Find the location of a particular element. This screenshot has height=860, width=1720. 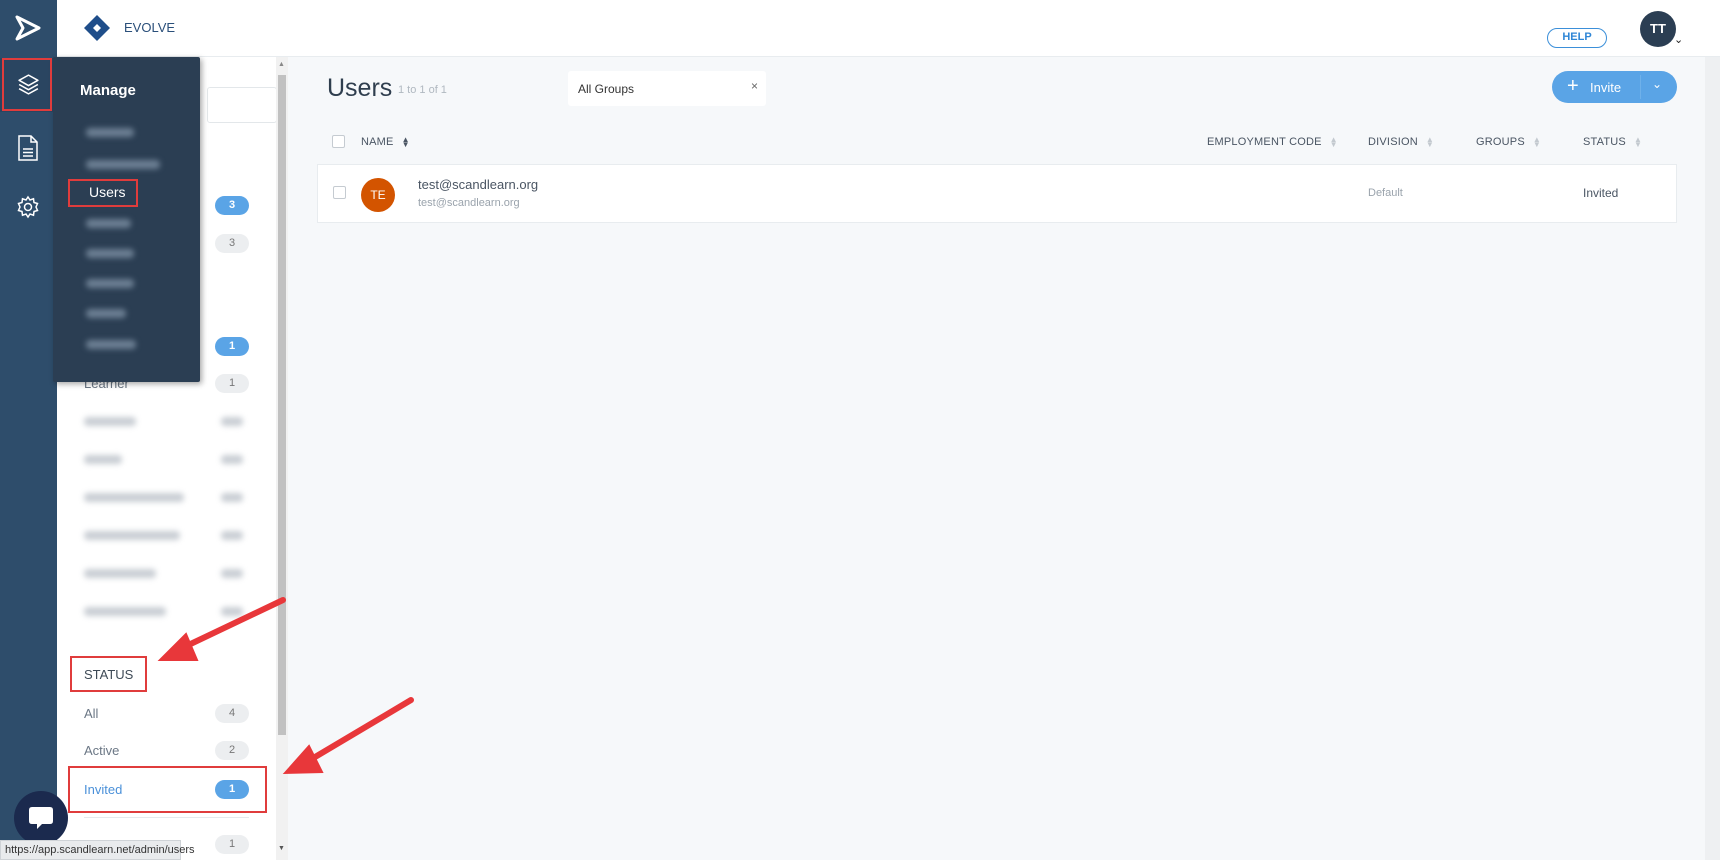

app-logo-icon is located at coordinates (28, 28).